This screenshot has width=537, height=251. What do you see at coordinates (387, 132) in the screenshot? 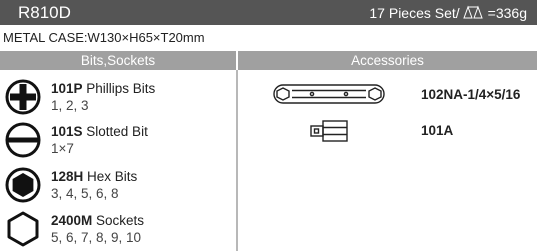
I see `accessory-item-adapter: 101A` at bounding box center [387, 132].